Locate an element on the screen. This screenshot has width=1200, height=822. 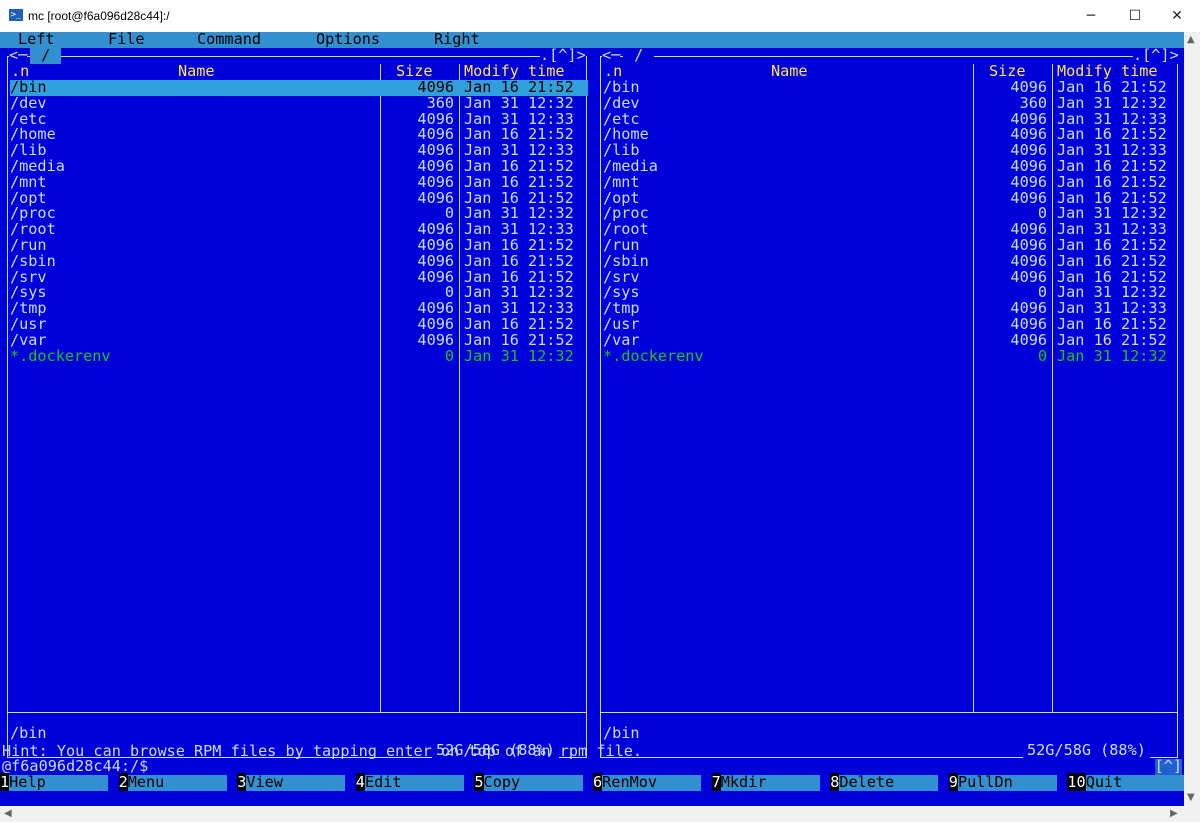
fkey-number: 8 is located at coordinates (835, 782).